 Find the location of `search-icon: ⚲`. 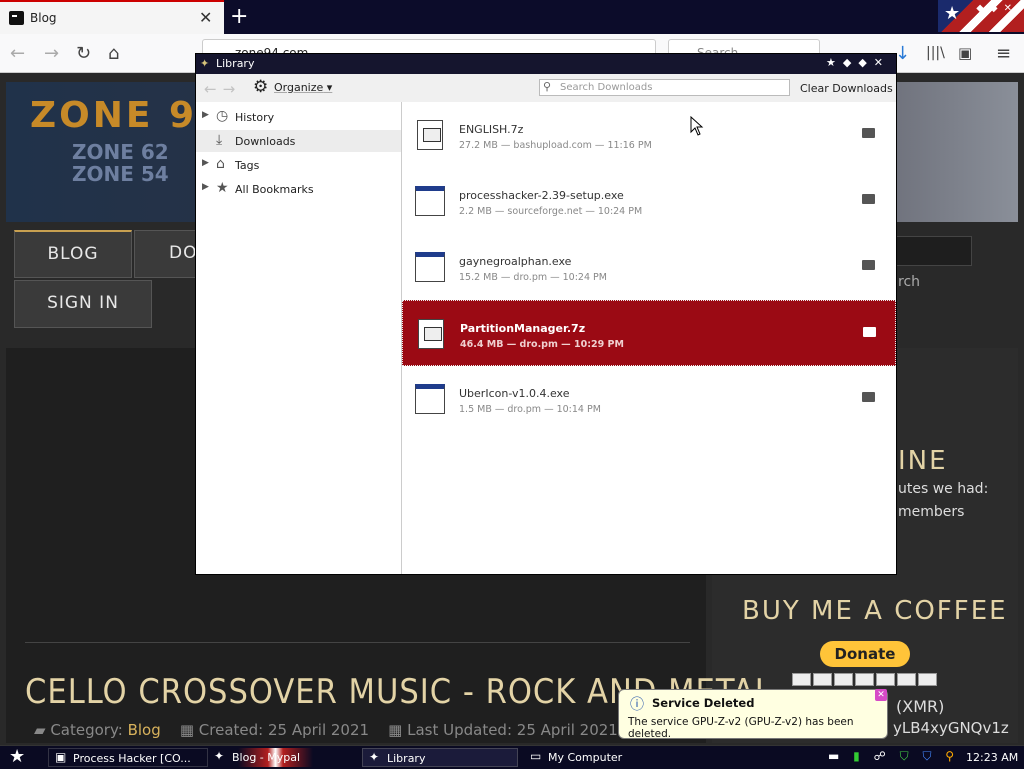

search-icon: ⚲ is located at coordinates (952, 756).